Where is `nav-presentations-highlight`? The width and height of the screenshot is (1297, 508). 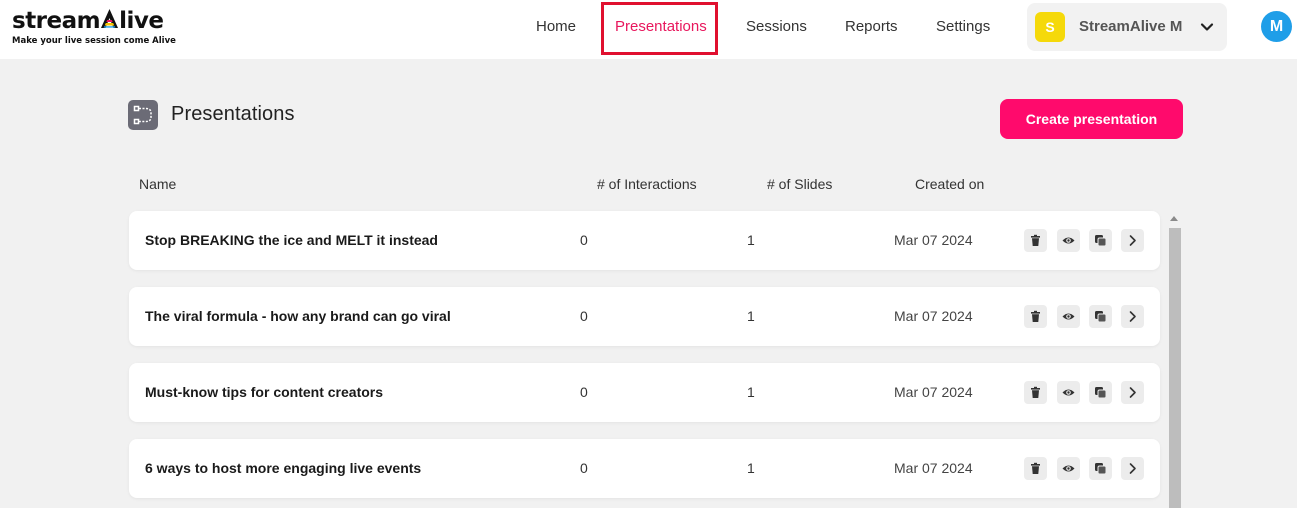 nav-presentations-highlight is located at coordinates (659, 28).